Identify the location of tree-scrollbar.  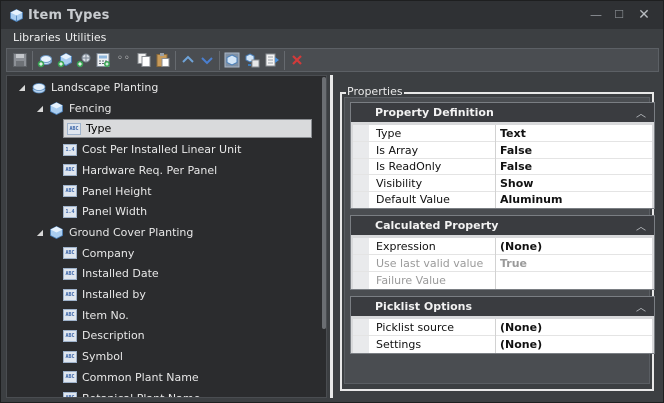
(323, 236).